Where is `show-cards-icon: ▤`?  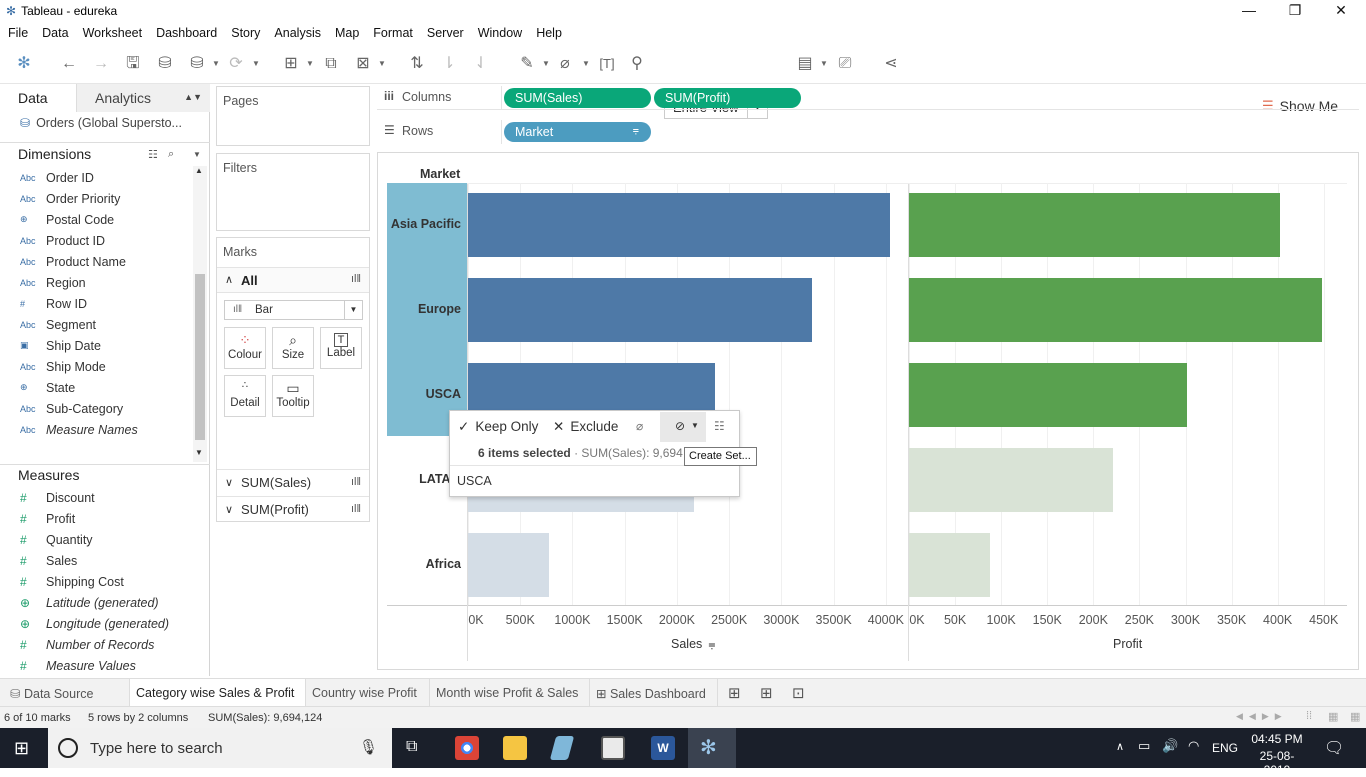 show-cards-icon: ▤ is located at coordinates (805, 64).